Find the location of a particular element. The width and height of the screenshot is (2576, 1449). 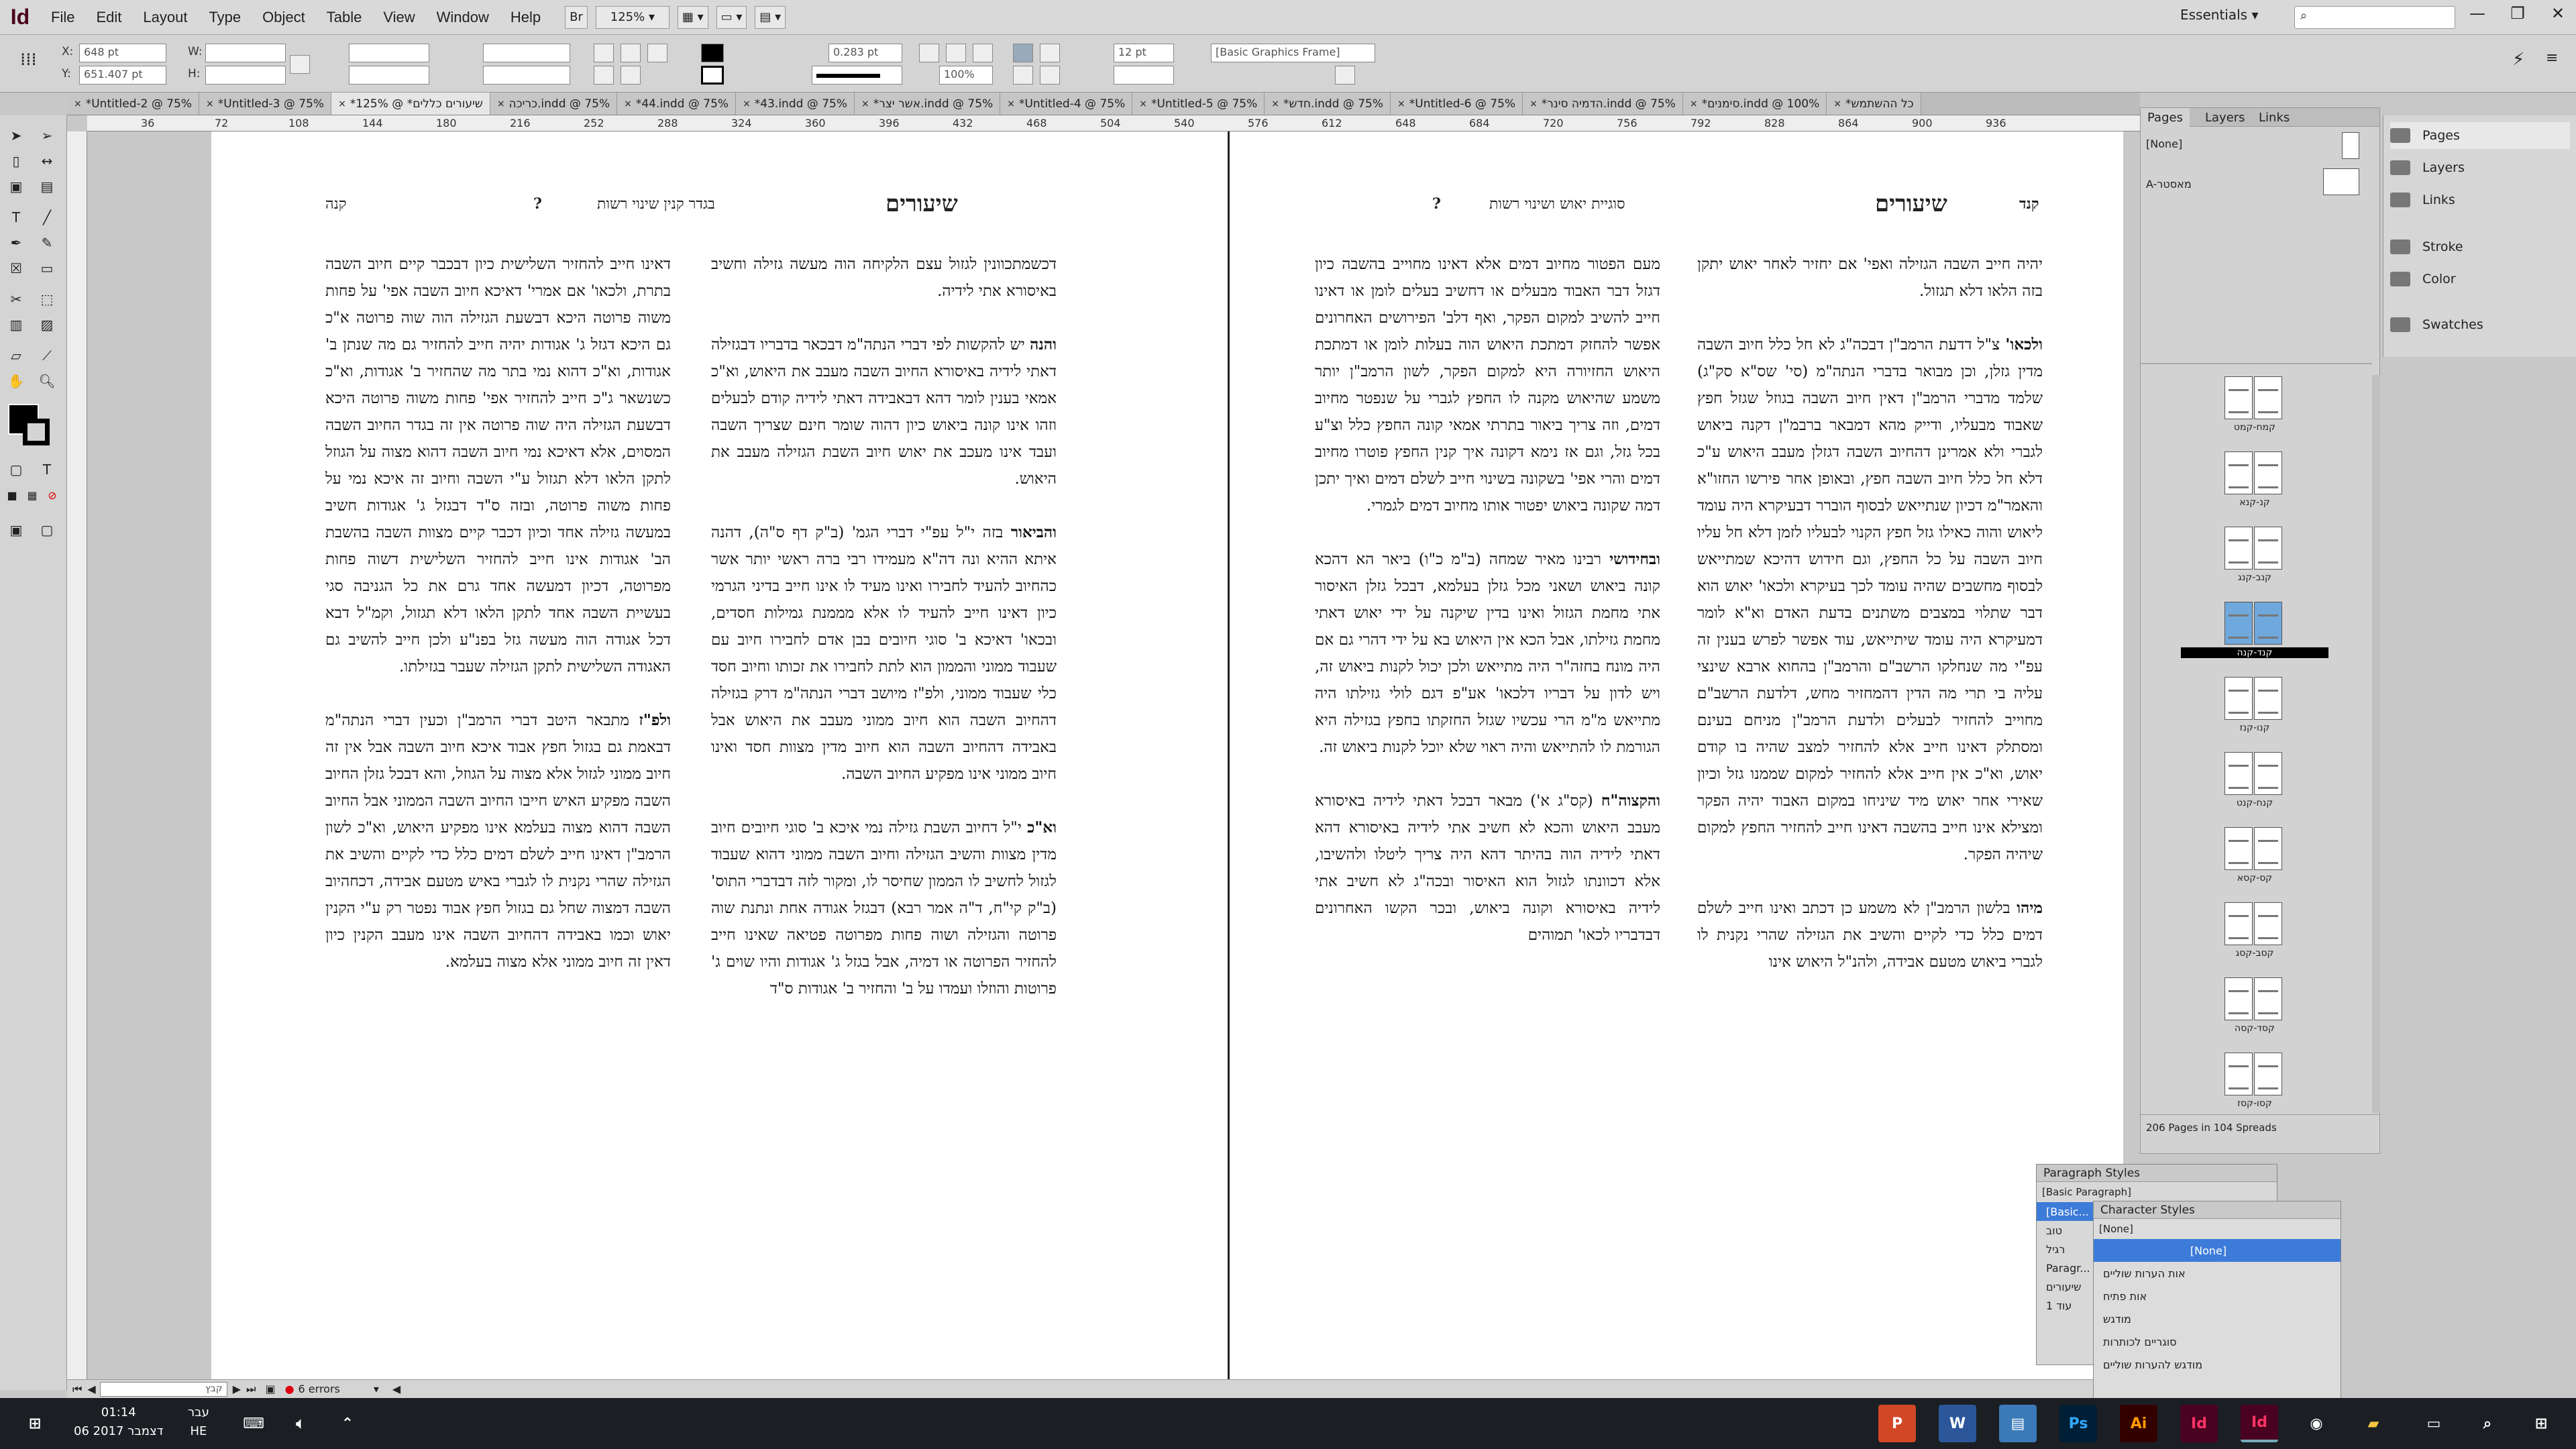

panel-color-button: Color is located at coordinates (2480, 279).